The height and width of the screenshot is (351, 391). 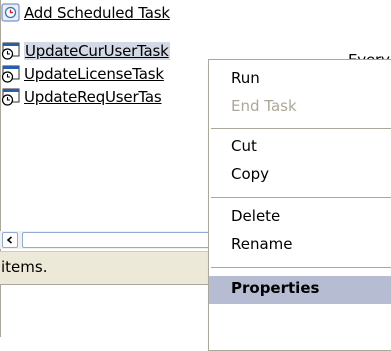 I want to click on menu-item-end-task: End Task, so click(x=300, y=108).